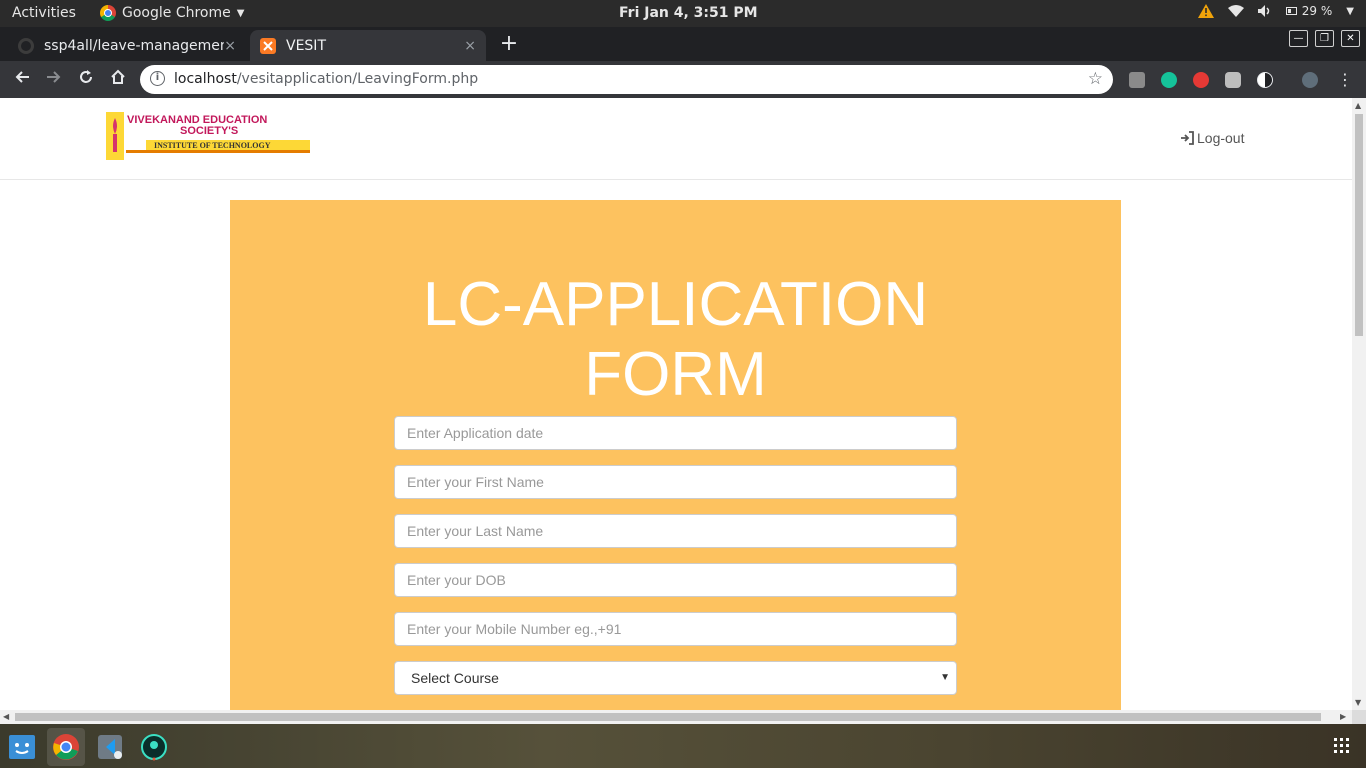 The width and height of the screenshot is (1366, 768). I want to click on logout-label: Log-out, so click(1221, 138).